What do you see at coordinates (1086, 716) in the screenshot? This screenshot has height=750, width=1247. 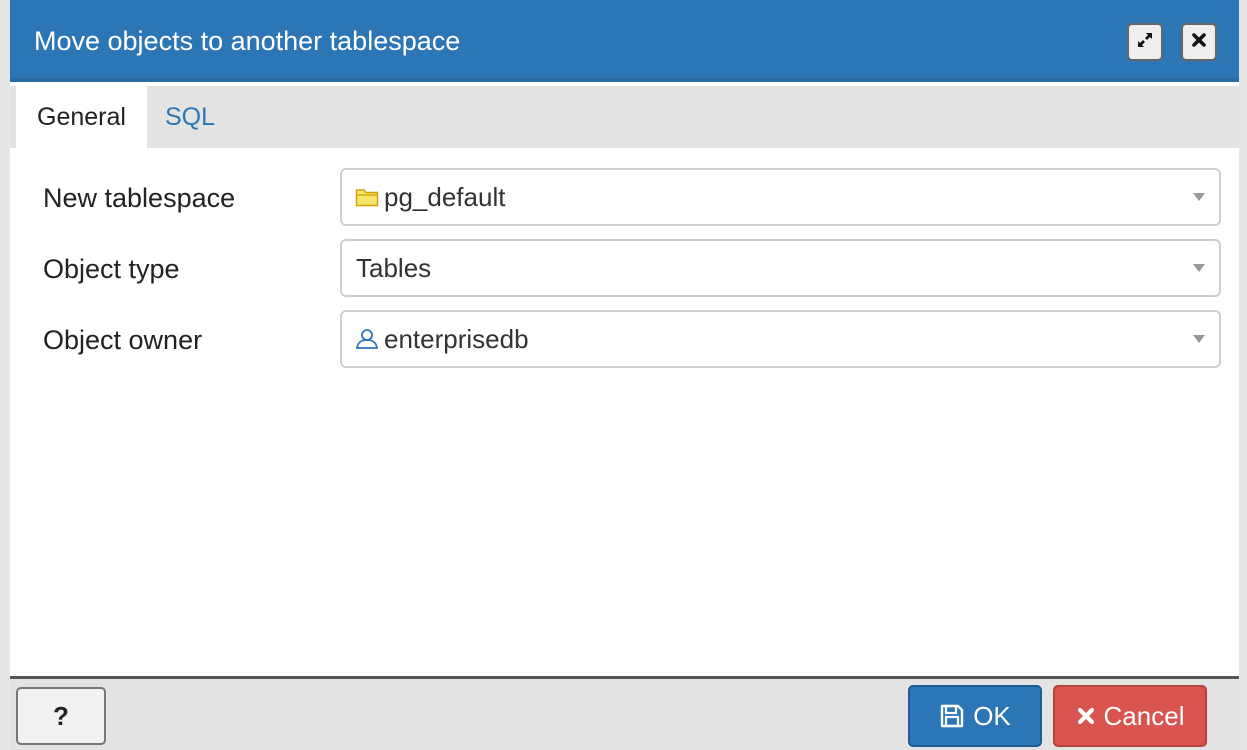 I see `times-icon` at bounding box center [1086, 716].